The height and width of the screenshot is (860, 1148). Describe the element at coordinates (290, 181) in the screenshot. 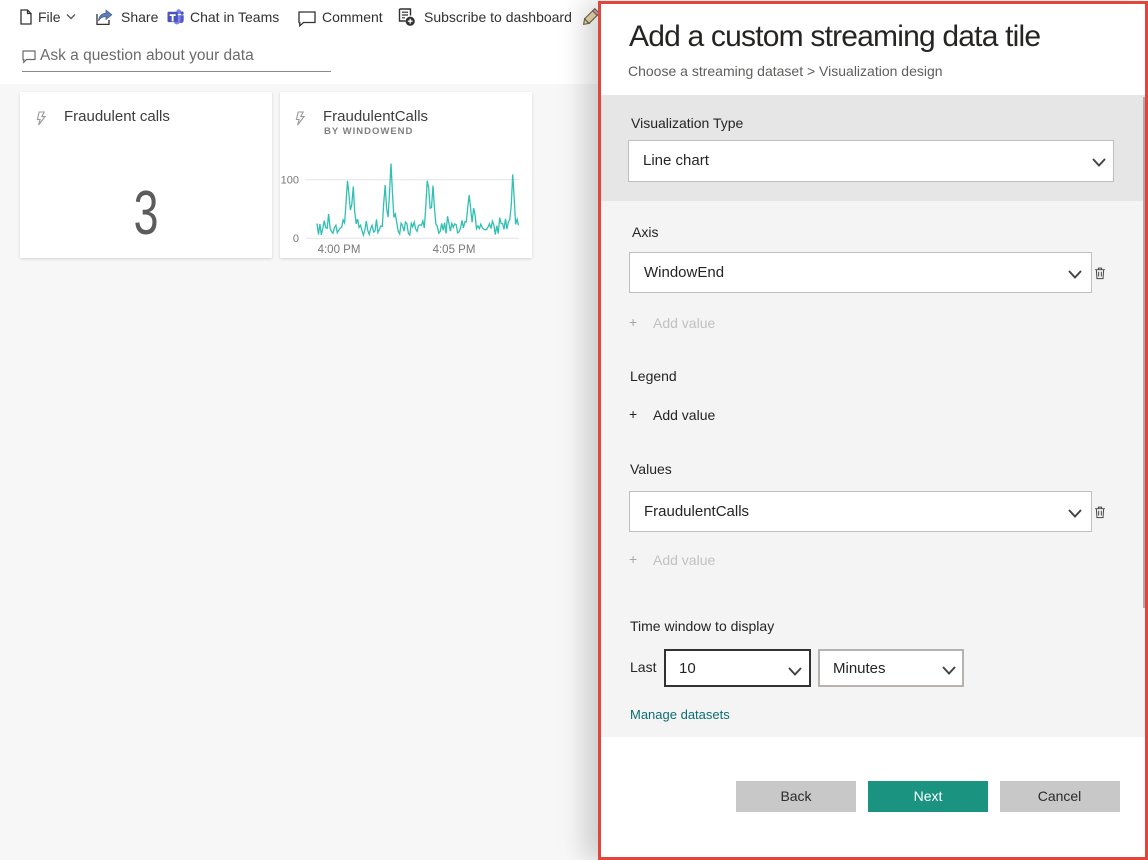

I see `svg-text: 100` at that location.